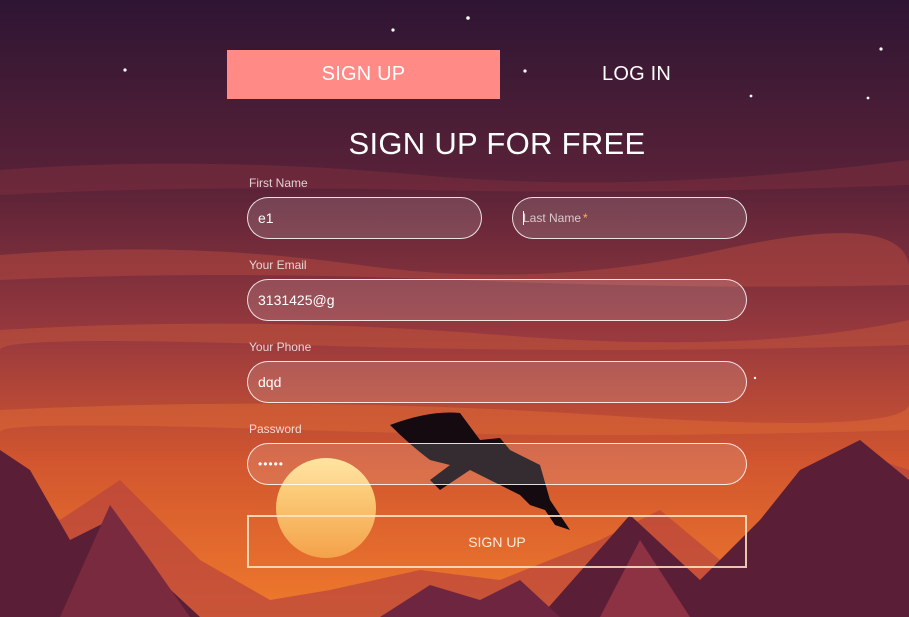  I want to click on auth-tabs: SIGN UP LOG IN, so click(500, 74).